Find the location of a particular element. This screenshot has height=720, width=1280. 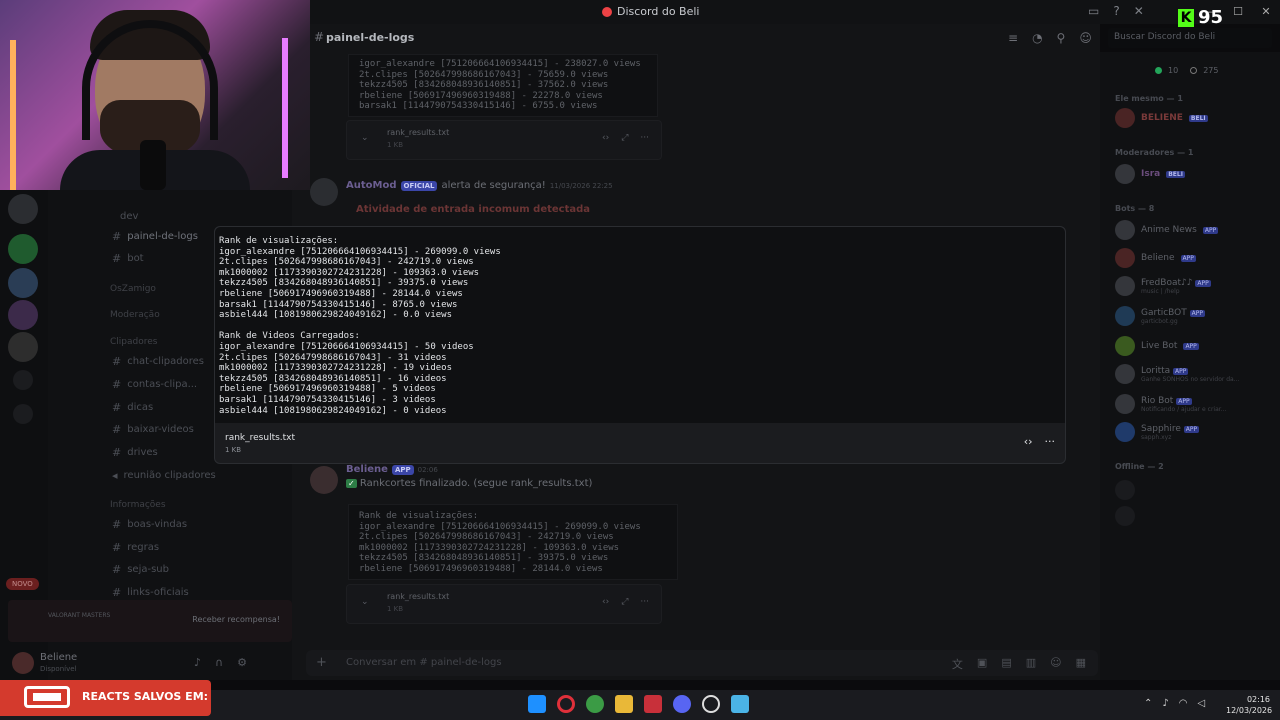

gift-icon: ▣ is located at coordinates (982, 664).